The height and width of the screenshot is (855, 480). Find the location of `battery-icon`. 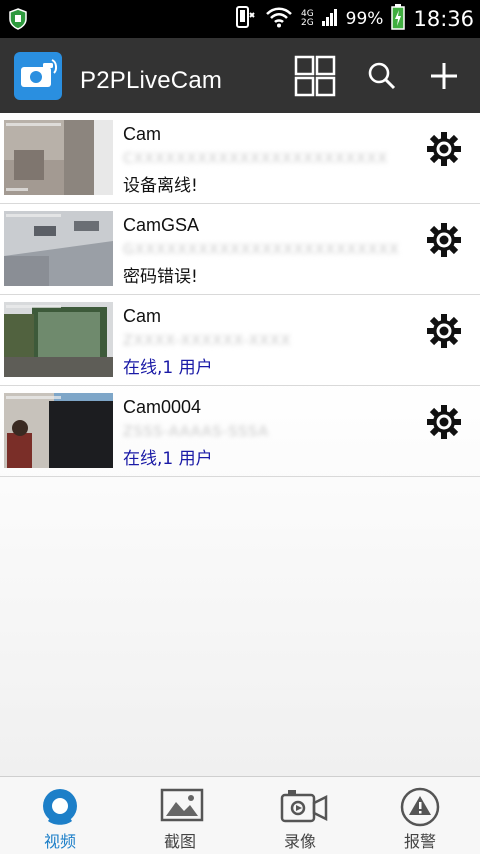

battery-icon is located at coordinates (398, 19).